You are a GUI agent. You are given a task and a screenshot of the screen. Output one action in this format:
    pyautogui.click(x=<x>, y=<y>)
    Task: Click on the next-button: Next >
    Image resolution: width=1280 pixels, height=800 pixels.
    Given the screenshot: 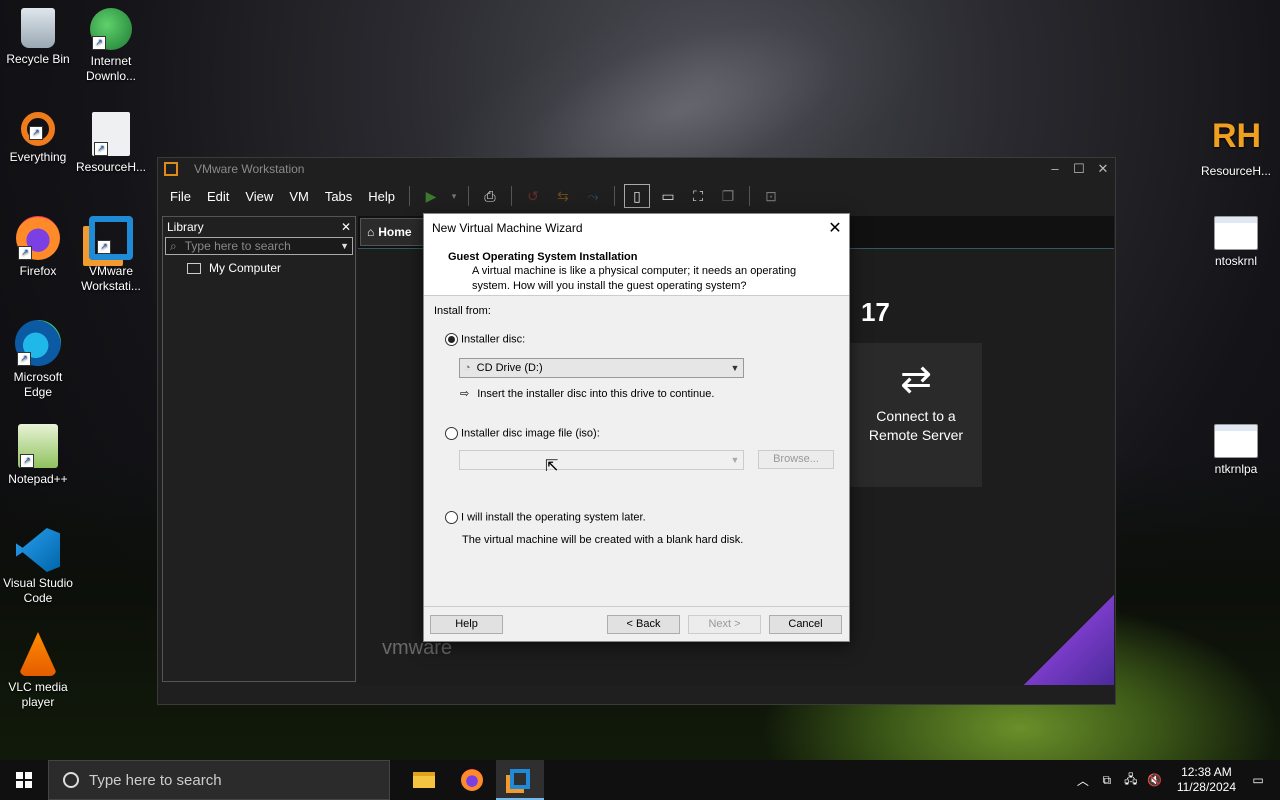 What is the action you would take?
    pyautogui.click(x=724, y=624)
    